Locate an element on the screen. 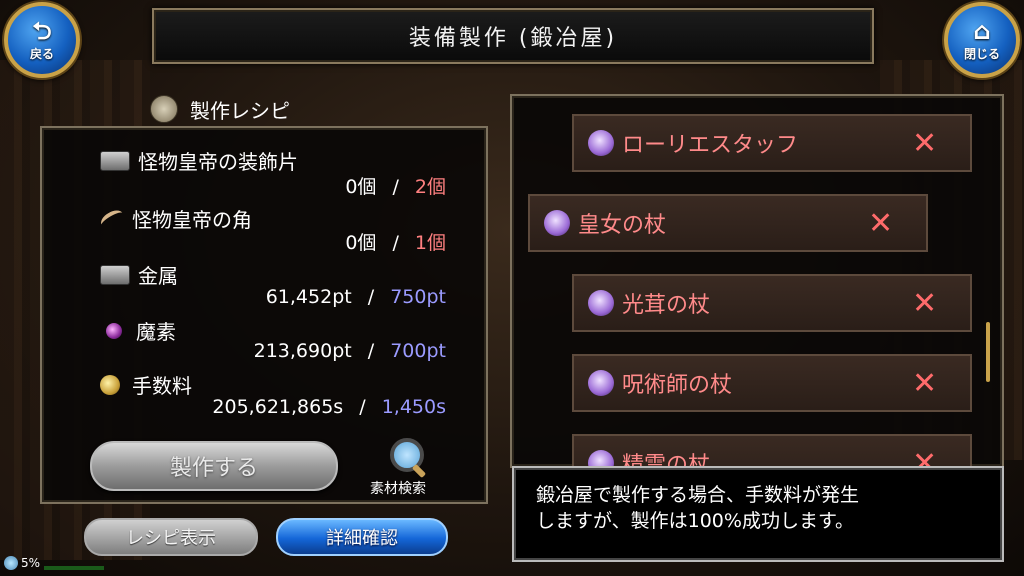 This screenshot has height=576, width=1024. status-bar is located at coordinates (74, 568).